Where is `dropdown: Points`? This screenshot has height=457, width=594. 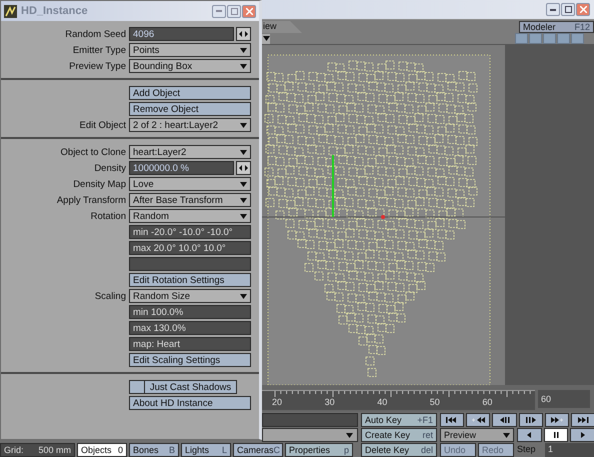
dropdown: Points is located at coordinates (190, 50).